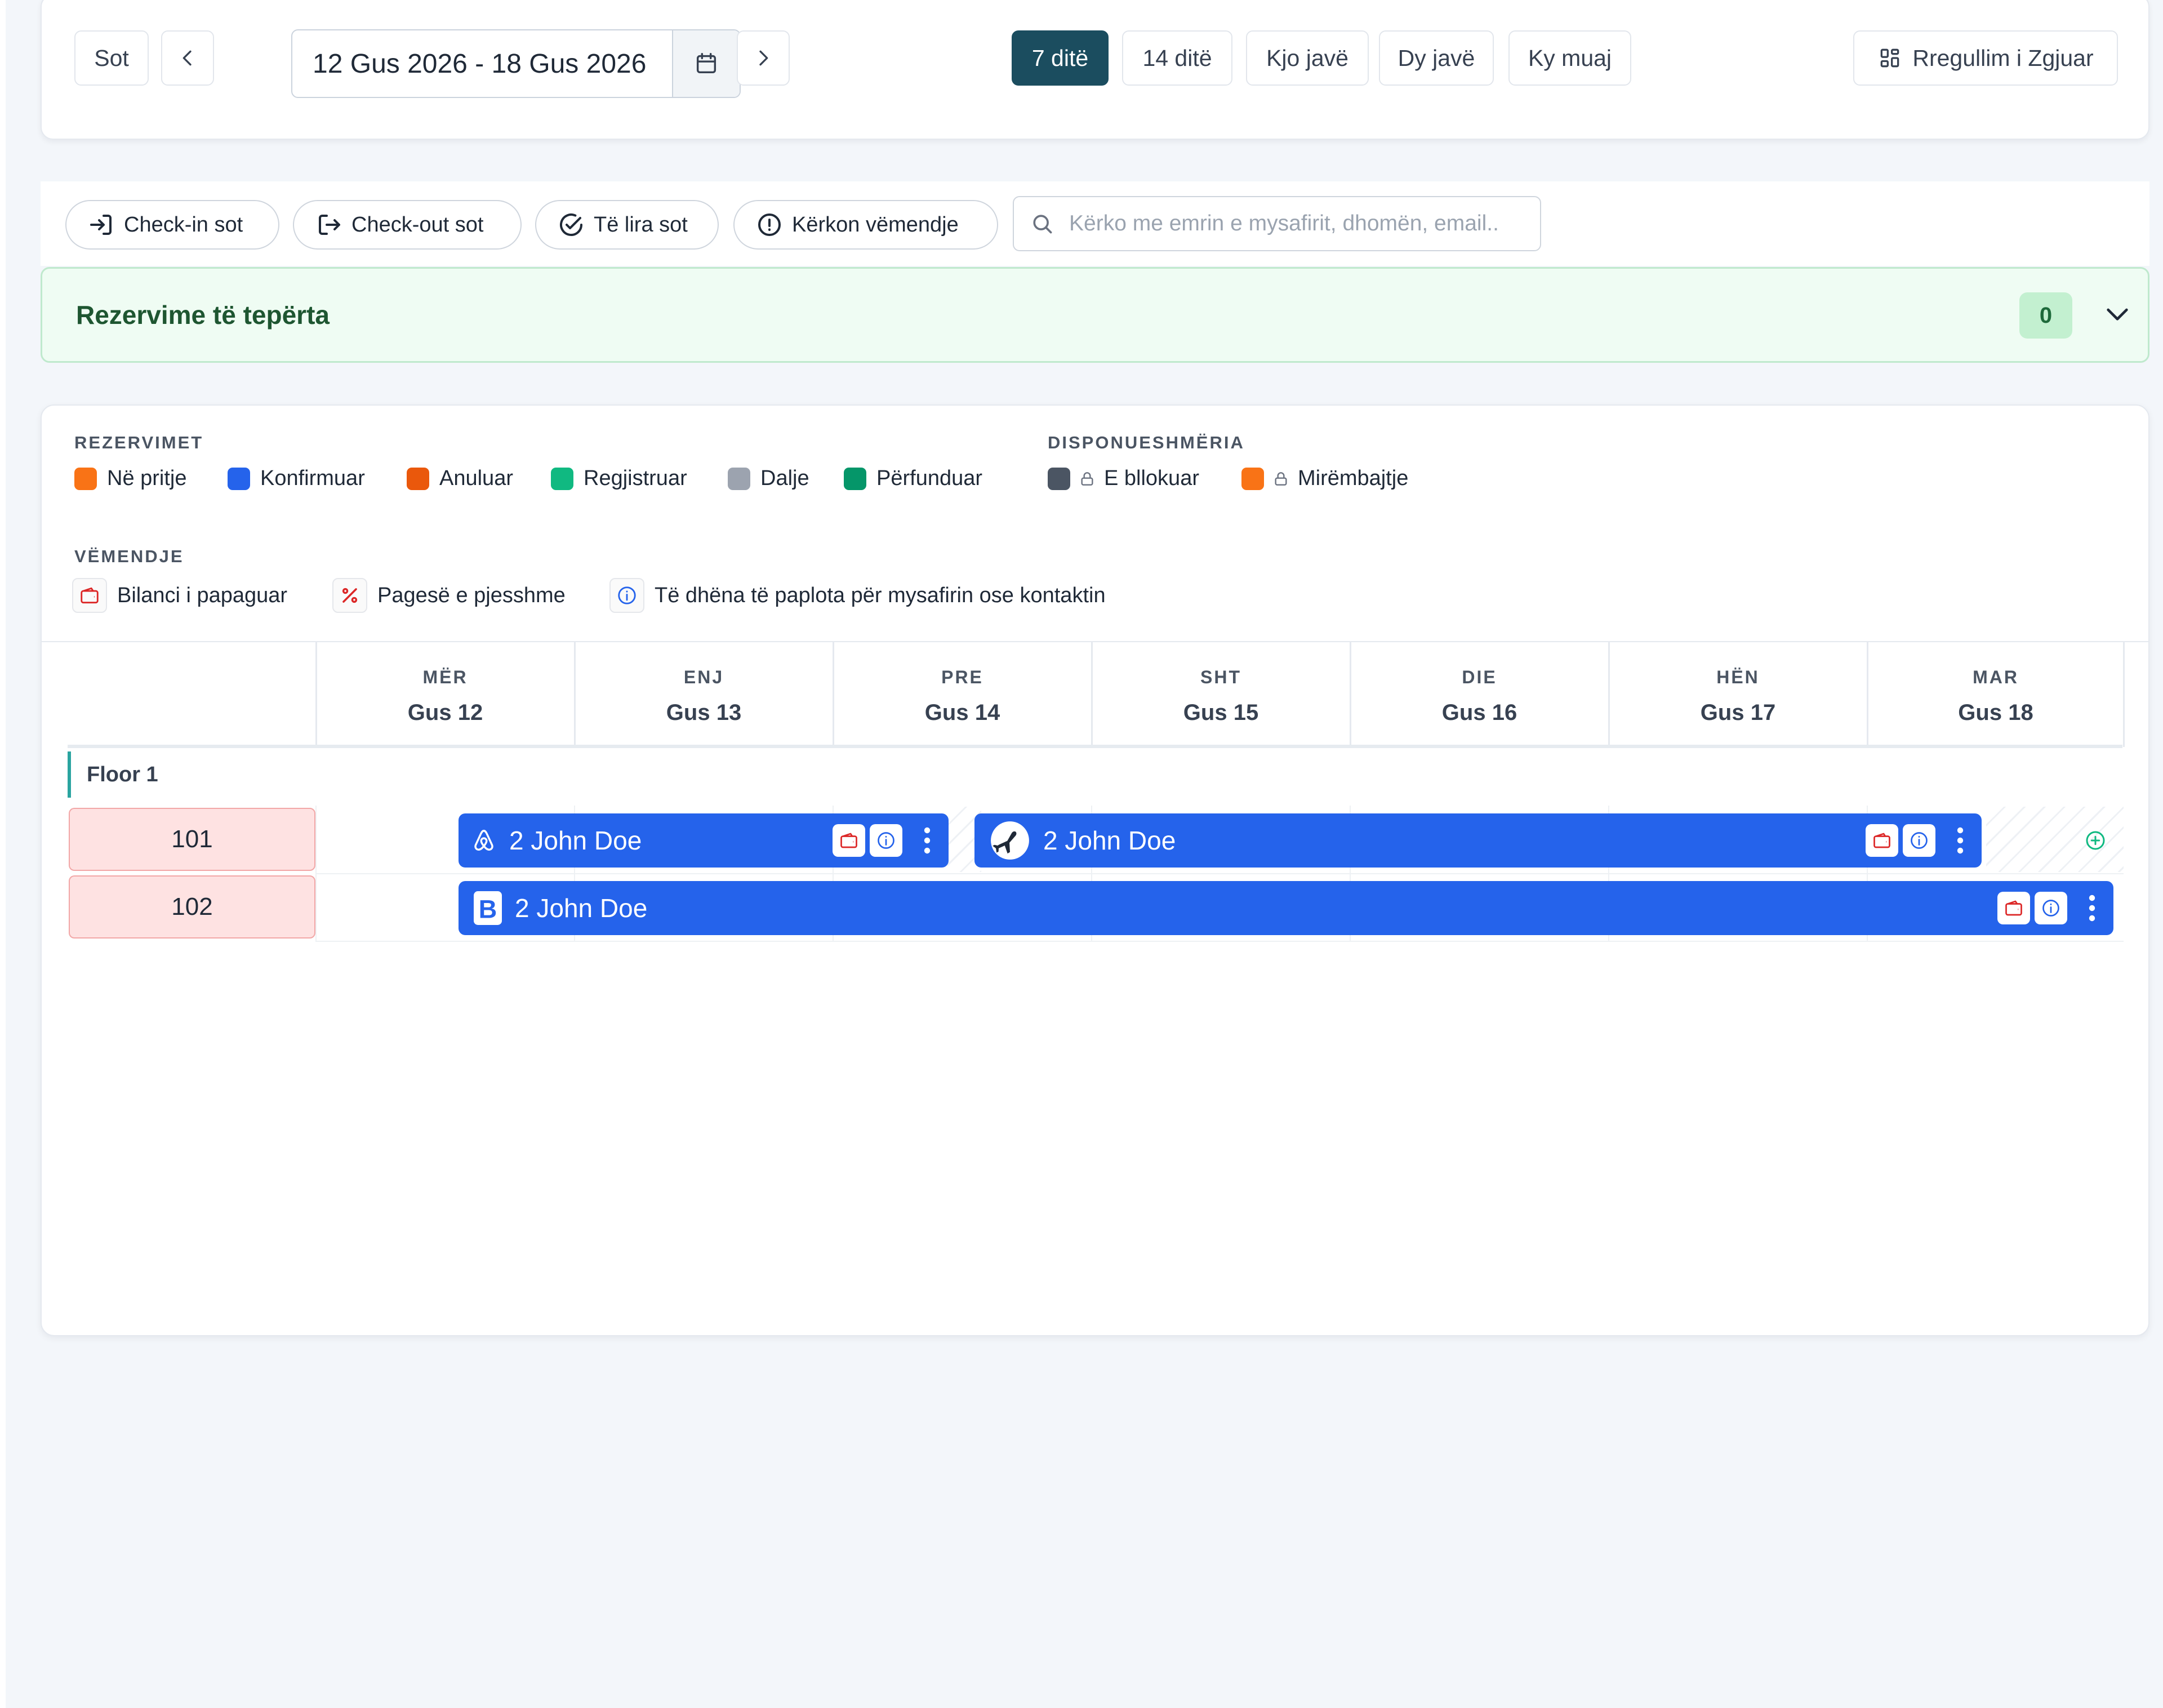 The height and width of the screenshot is (1708, 2163). I want to click on legend-availability-title: DISPONUESHMËRIA, so click(1146, 442).